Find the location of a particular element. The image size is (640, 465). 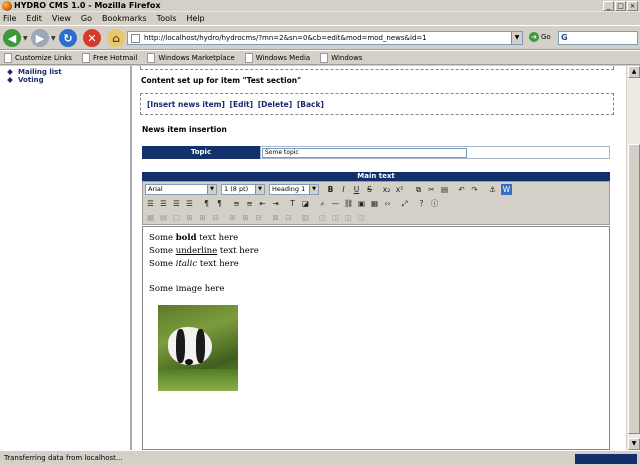

page-icon is located at coordinates (135, 38).